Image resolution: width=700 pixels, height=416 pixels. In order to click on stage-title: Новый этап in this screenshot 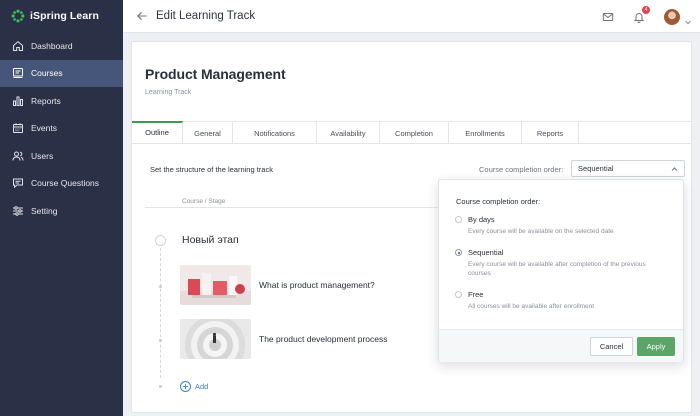, I will do `click(210, 240)`.